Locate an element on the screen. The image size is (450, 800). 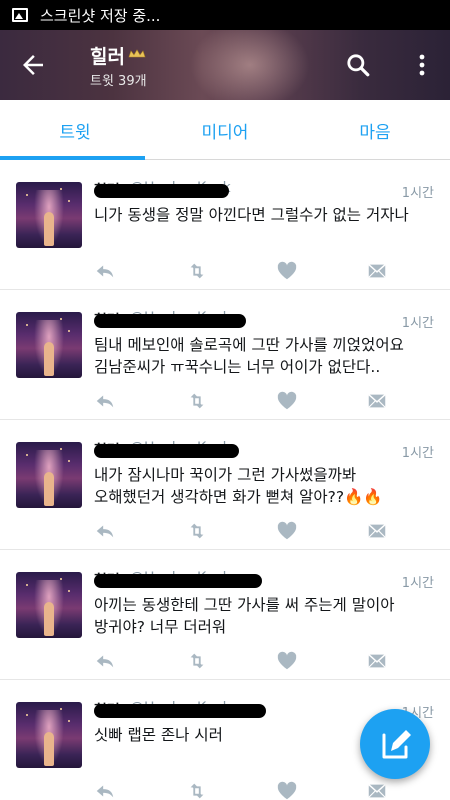
crown-icon is located at coordinates (137, 53).